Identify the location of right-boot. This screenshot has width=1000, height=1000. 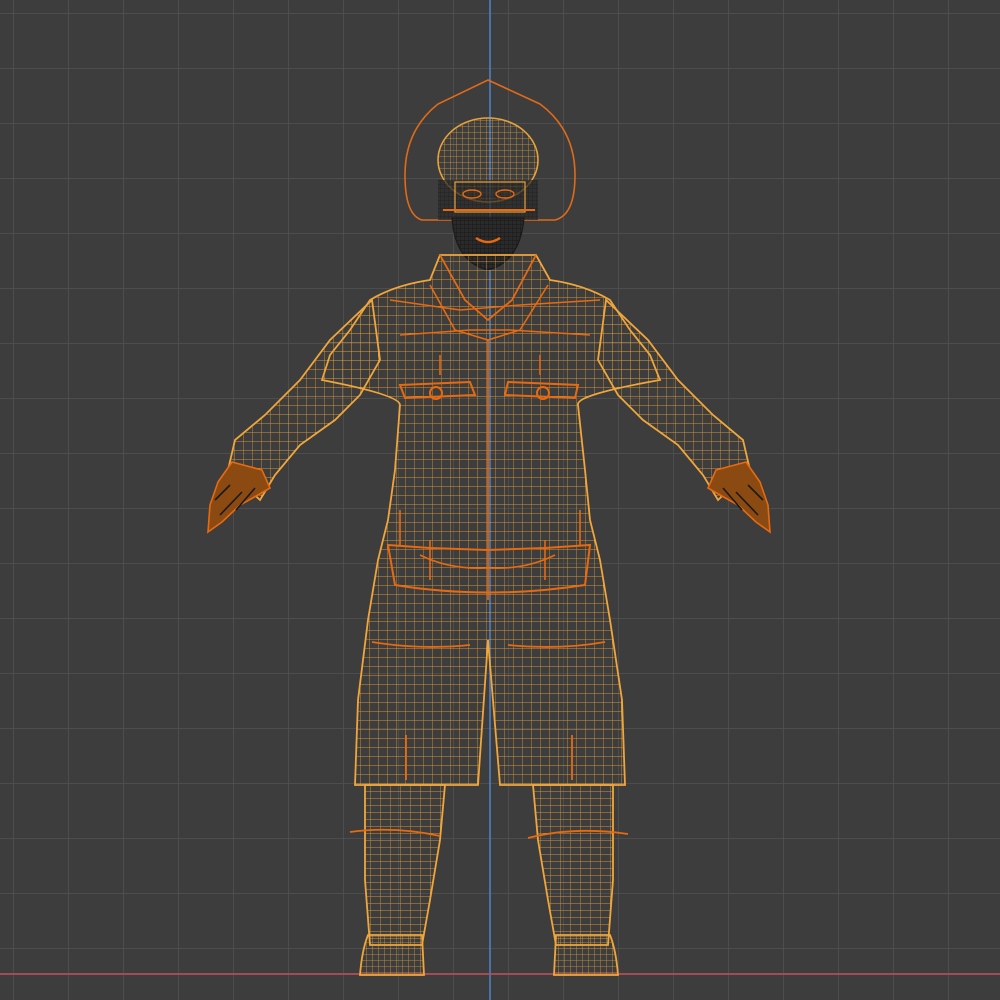
(586, 955).